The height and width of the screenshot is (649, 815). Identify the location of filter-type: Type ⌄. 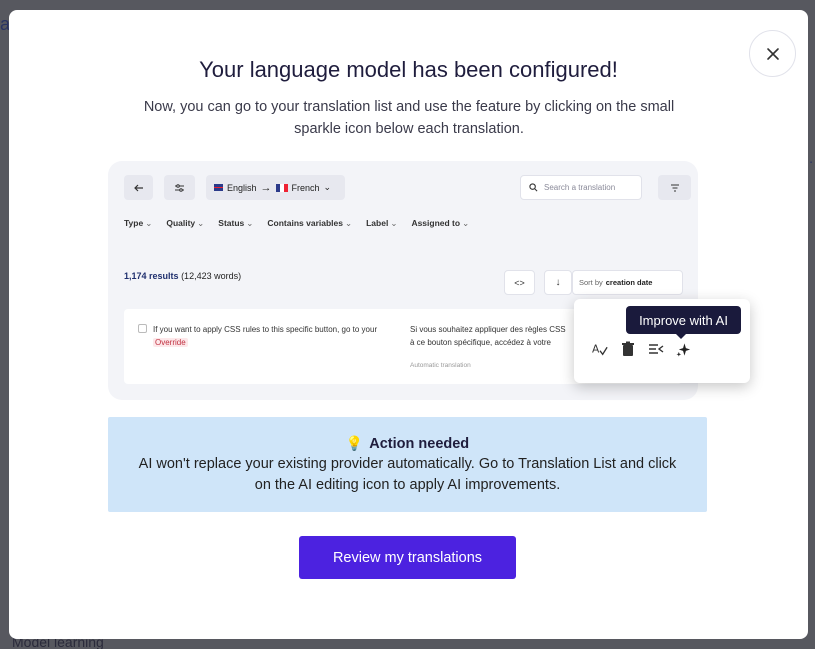
(138, 223).